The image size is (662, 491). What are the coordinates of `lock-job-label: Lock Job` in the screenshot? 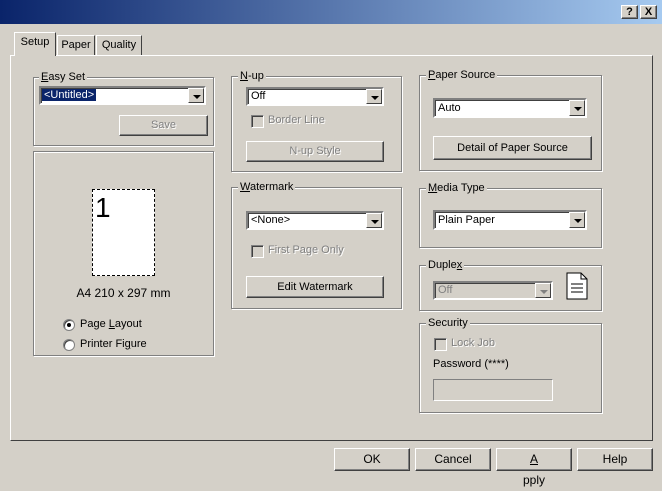 It's located at (473, 343).